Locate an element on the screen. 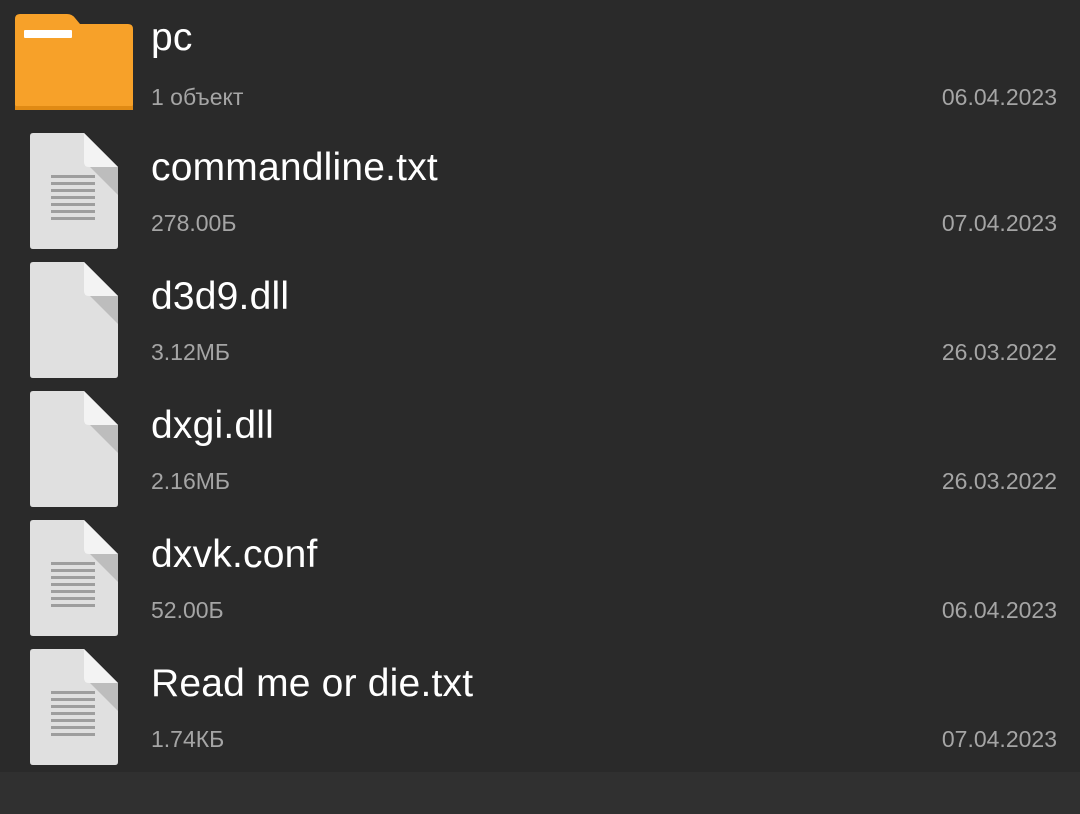 The image size is (1080, 814). item-count: 1 объект is located at coordinates (197, 97).